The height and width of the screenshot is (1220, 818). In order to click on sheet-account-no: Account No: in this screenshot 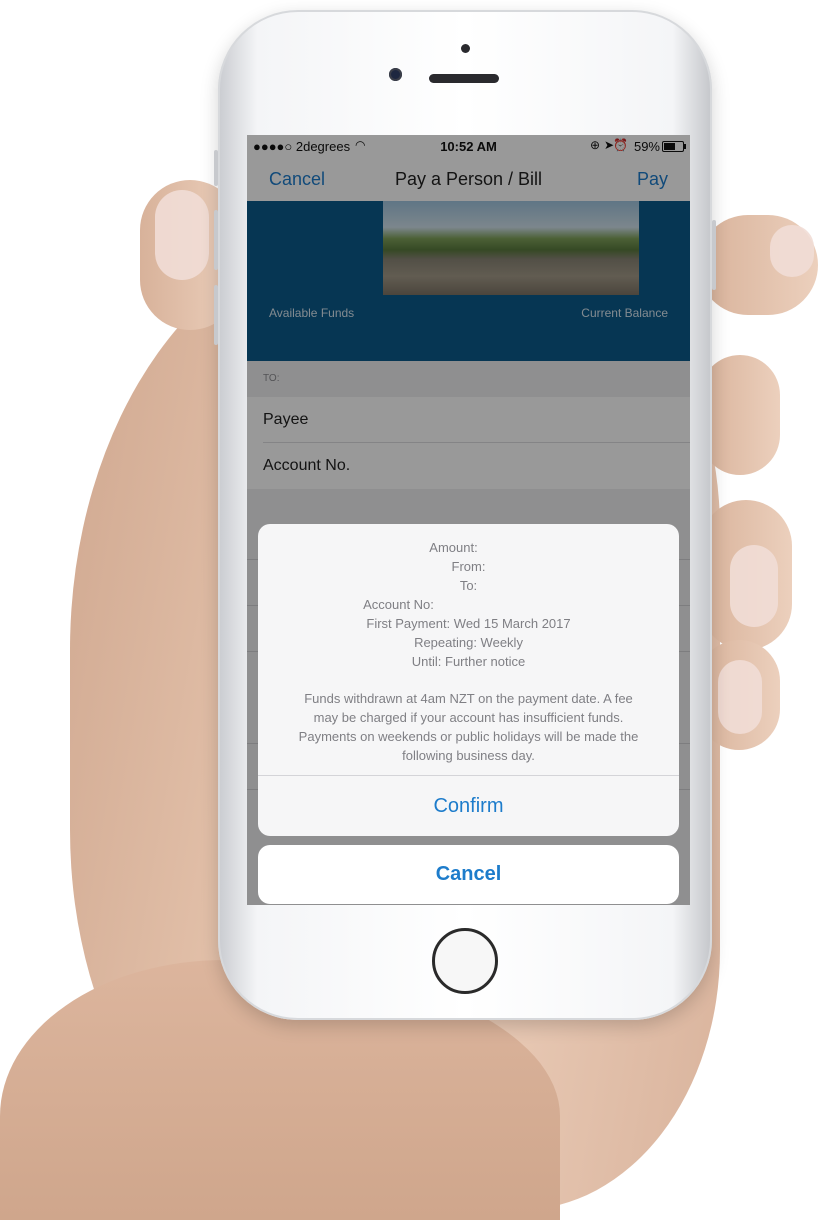, I will do `click(398, 604)`.